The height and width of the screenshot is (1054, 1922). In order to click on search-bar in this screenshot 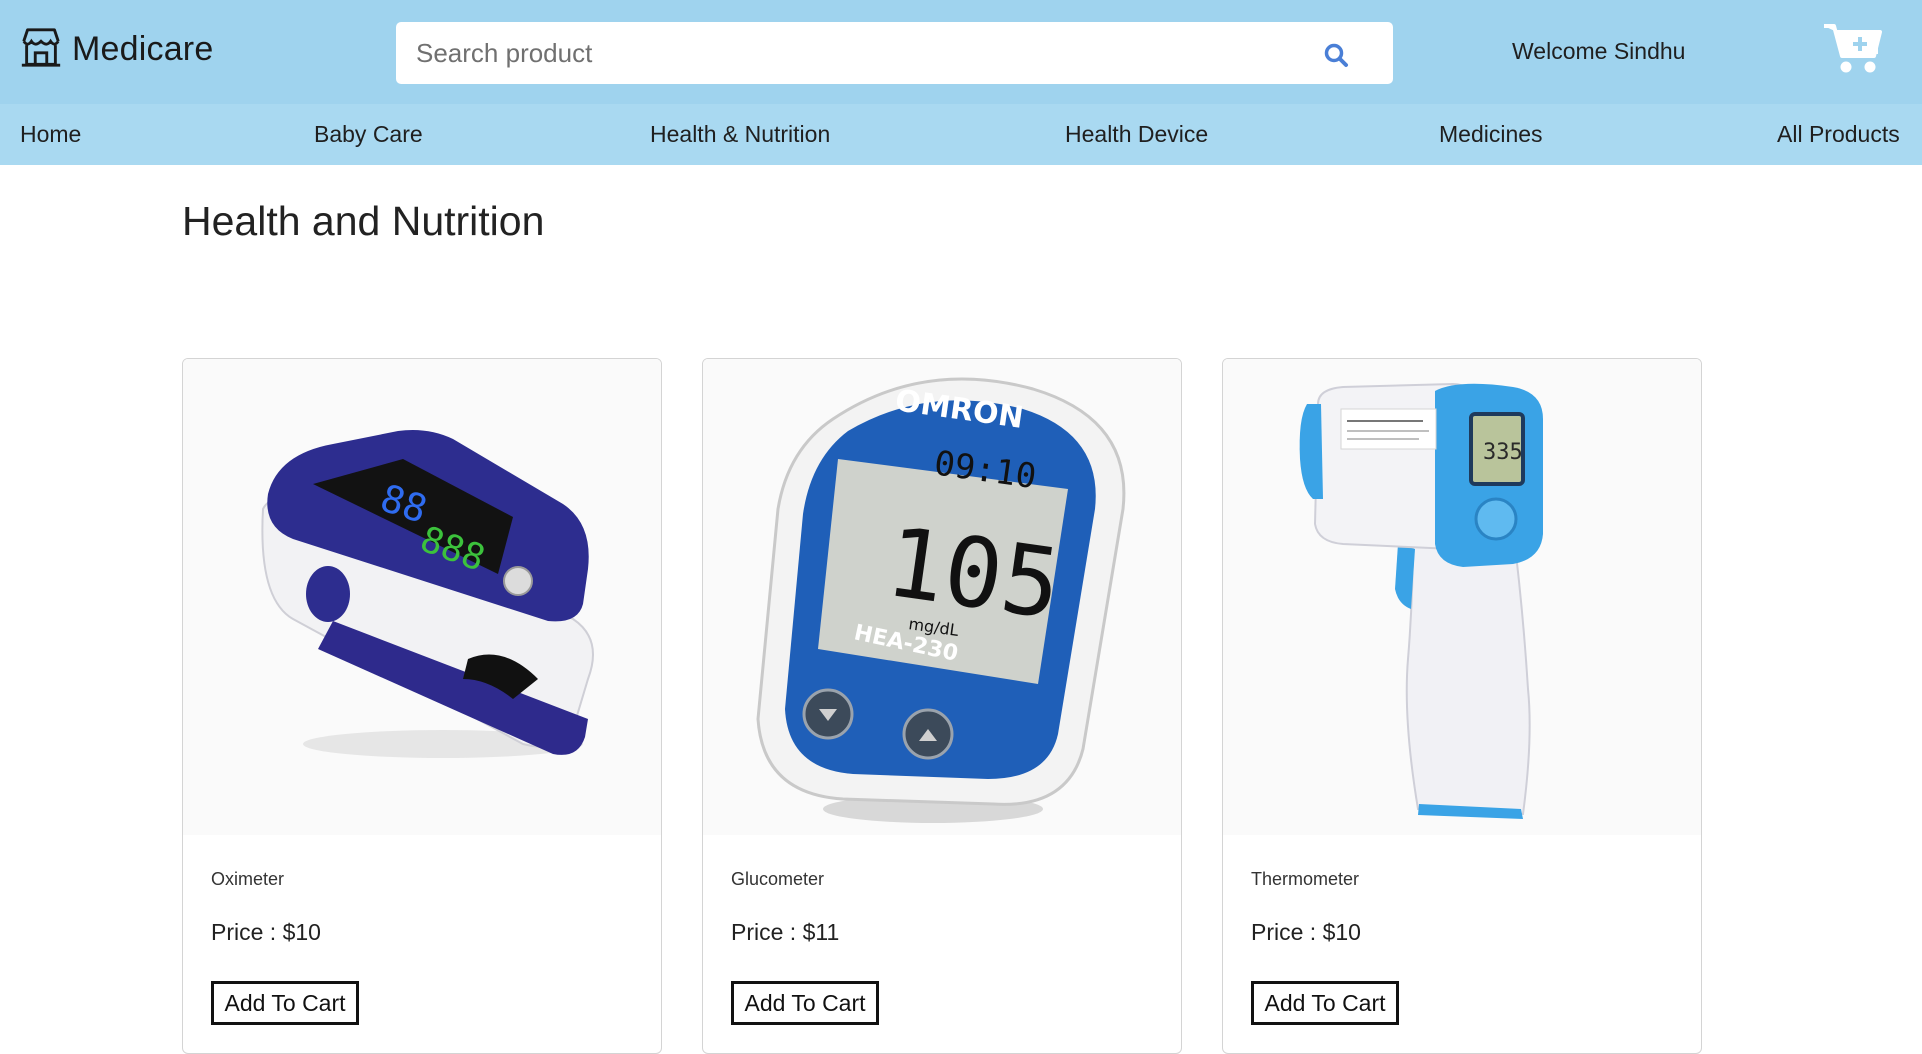, I will do `click(894, 53)`.